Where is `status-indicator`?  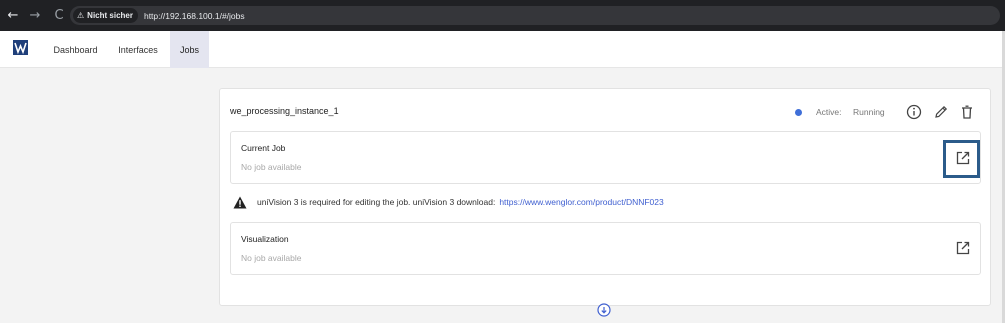 status-indicator is located at coordinates (798, 112).